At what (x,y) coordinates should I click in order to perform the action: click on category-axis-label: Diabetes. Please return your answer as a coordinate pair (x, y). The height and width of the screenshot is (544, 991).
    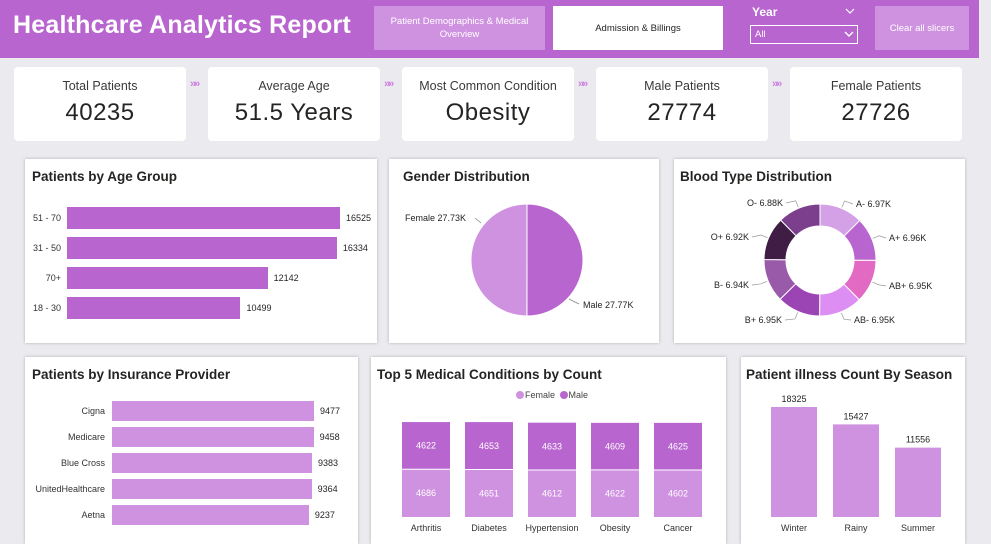
    Looking at the image, I should click on (489, 528).